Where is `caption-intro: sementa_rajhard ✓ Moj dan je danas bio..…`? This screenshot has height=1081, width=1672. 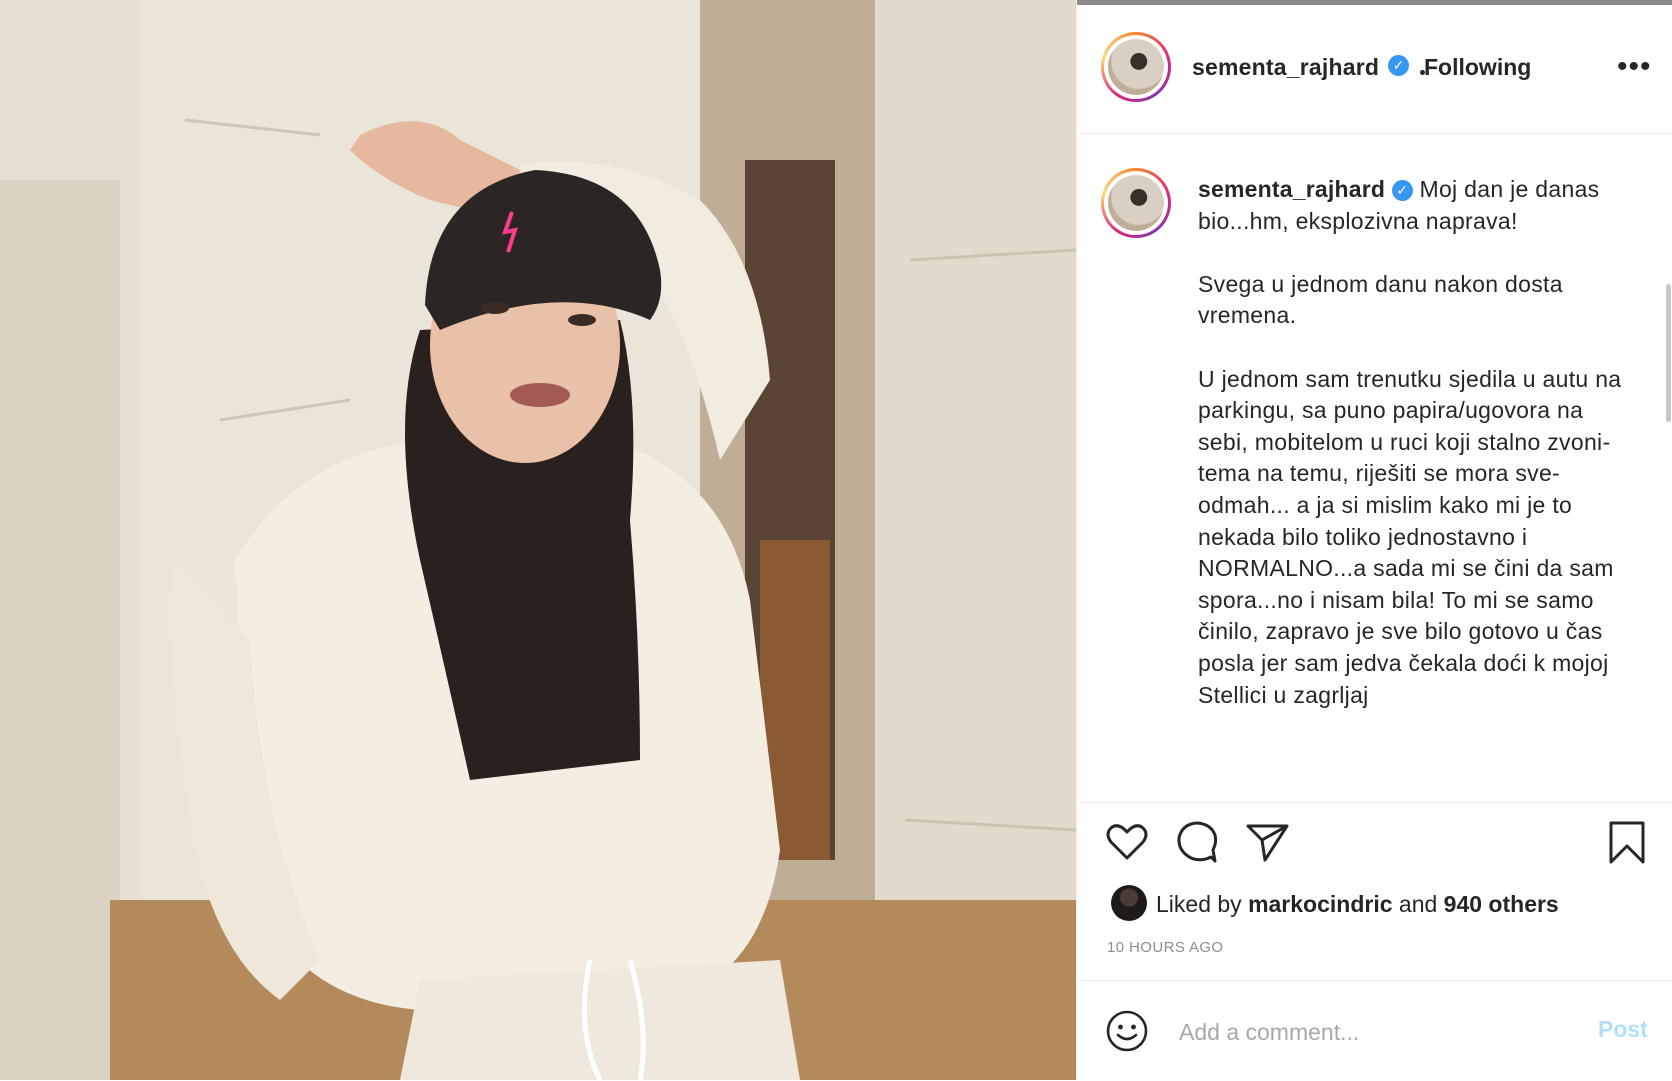 caption-intro: sementa_rajhard ✓ Moj dan je danas bio..… is located at coordinates (1410, 205).